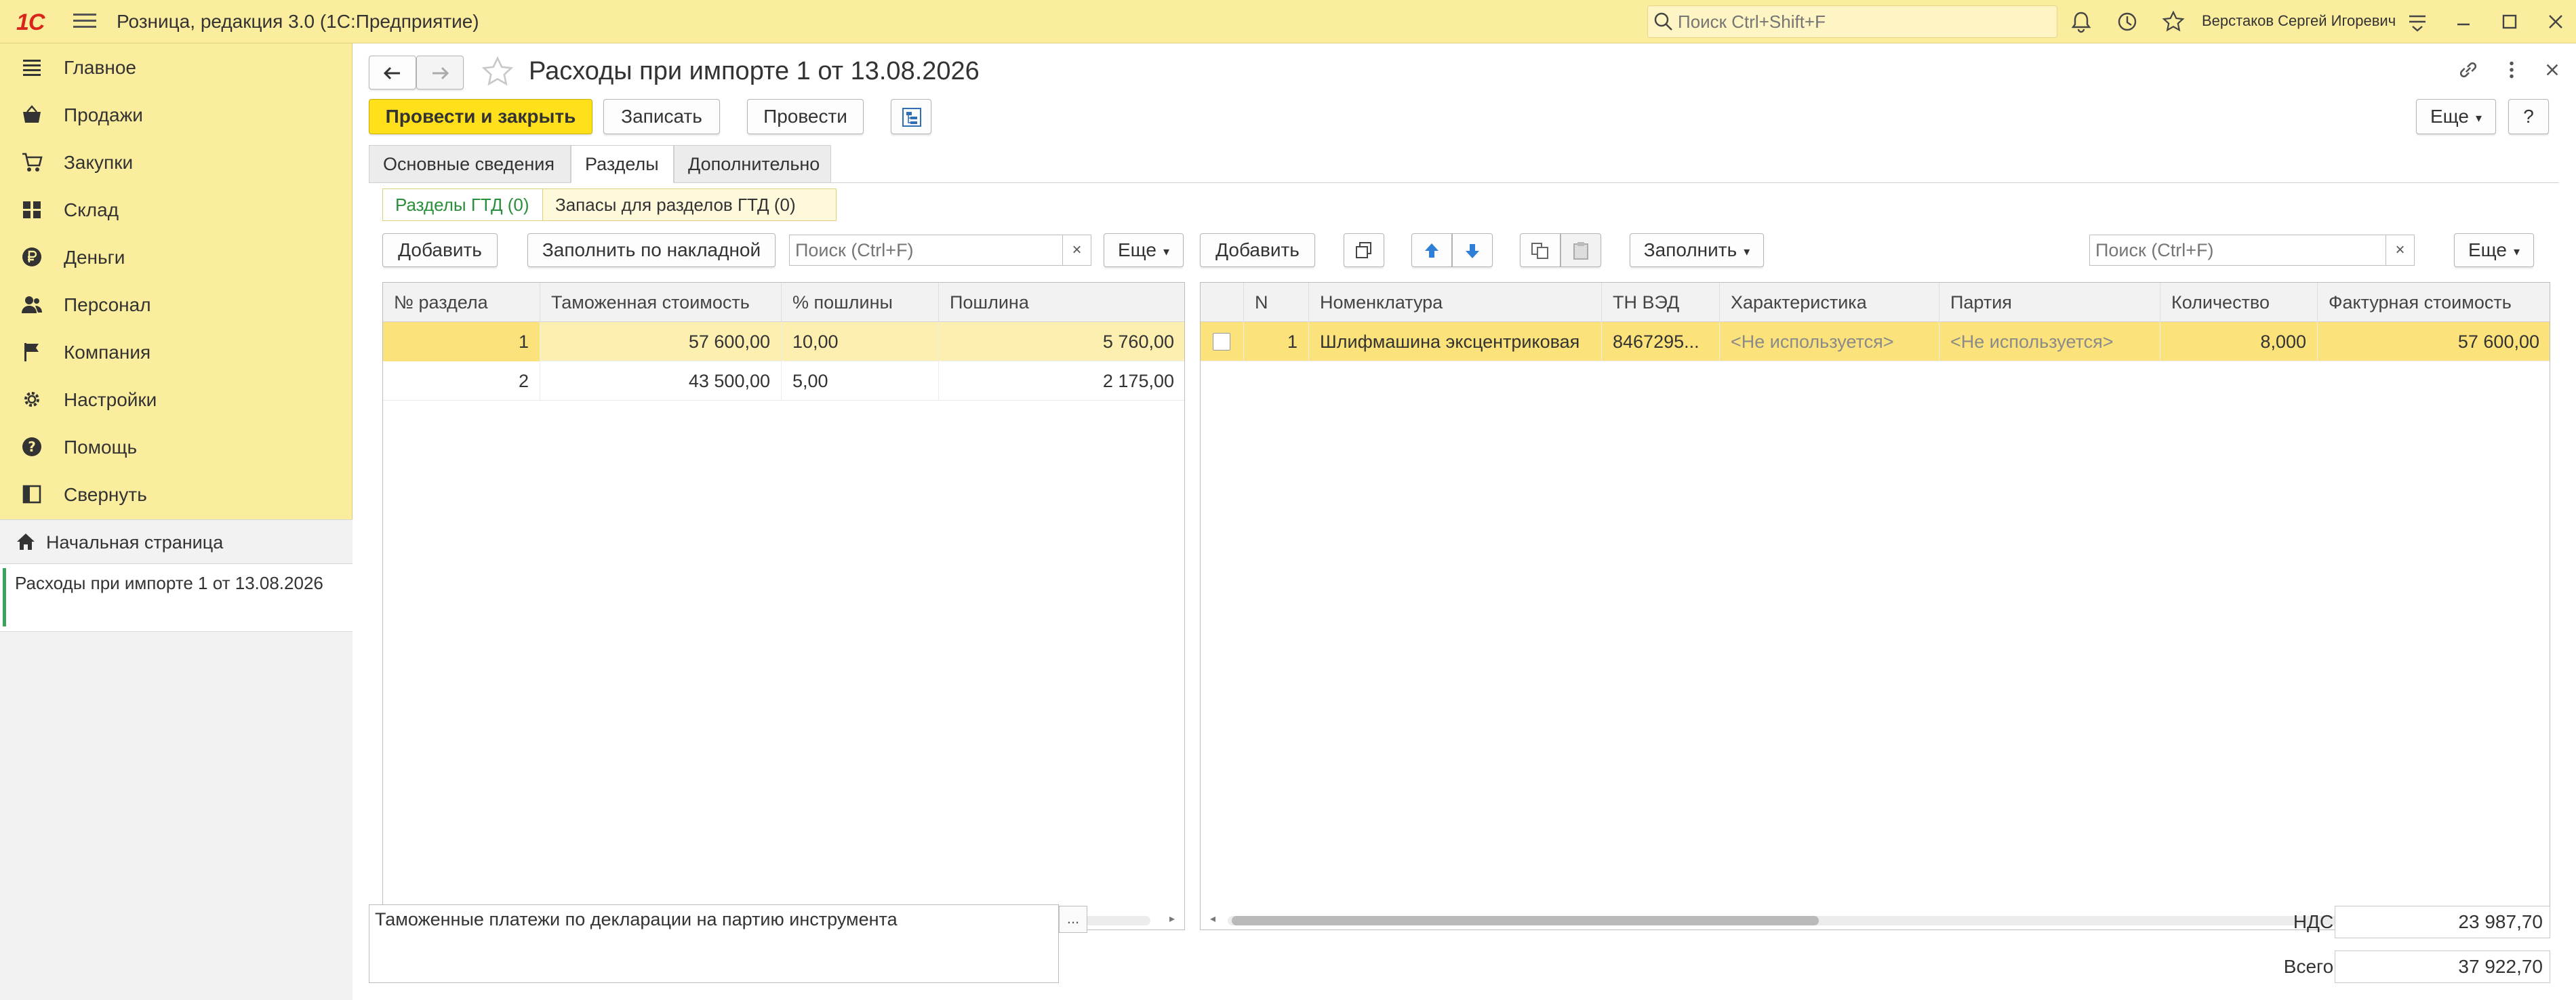  Describe the element at coordinates (1172, 918) in the screenshot. I see `scroll-right-icon: ▸` at that location.